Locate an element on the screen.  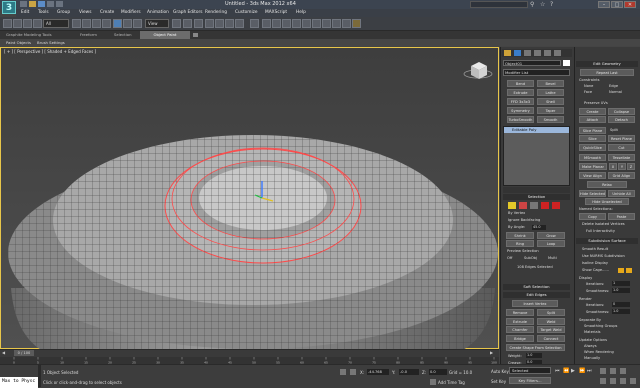
maximize-viewport-icon is located at coordinates (633, 381).